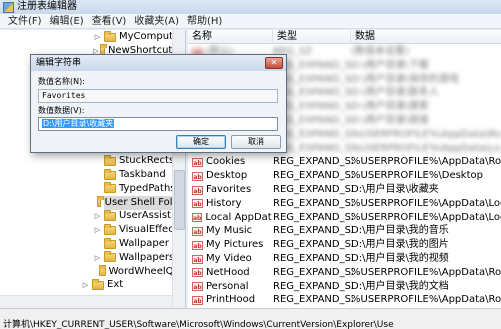 This screenshot has height=329, width=501. I want to click on value-name-text: Personal, so click(227, 286).